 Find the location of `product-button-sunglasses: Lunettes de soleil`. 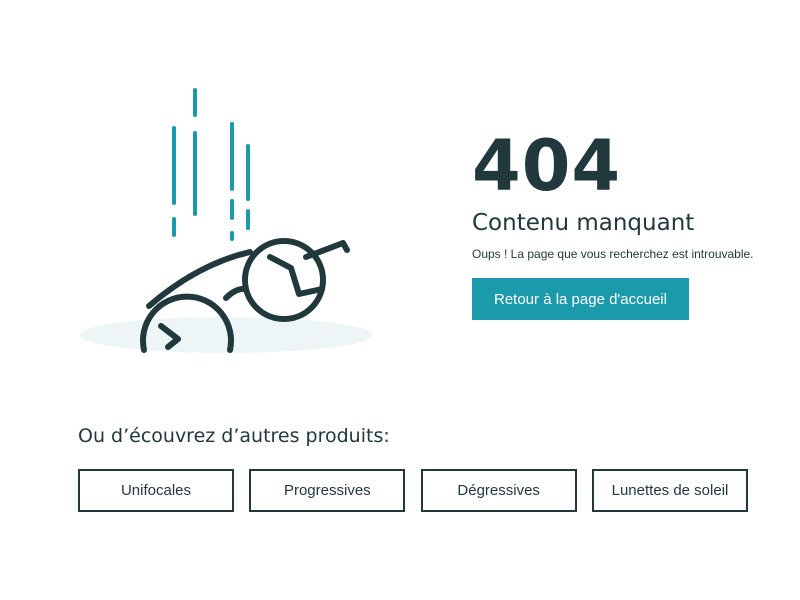

product-button-sunglasses: Lunettes de soleil is located at coordinates (669, 490).